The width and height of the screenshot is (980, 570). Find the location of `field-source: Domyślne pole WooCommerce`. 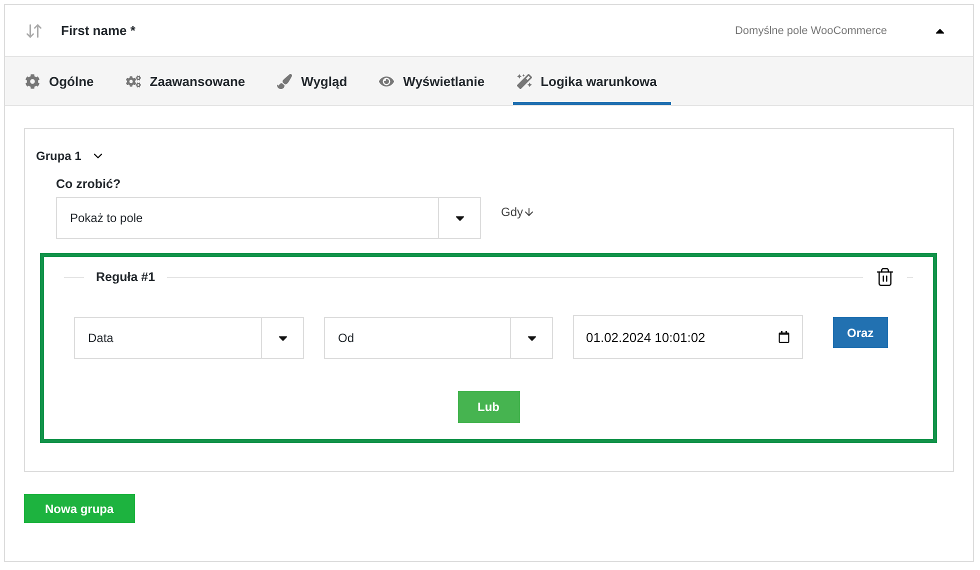

field-source: Domyślne pole WooCommerce is located at coordinates (810, 30).